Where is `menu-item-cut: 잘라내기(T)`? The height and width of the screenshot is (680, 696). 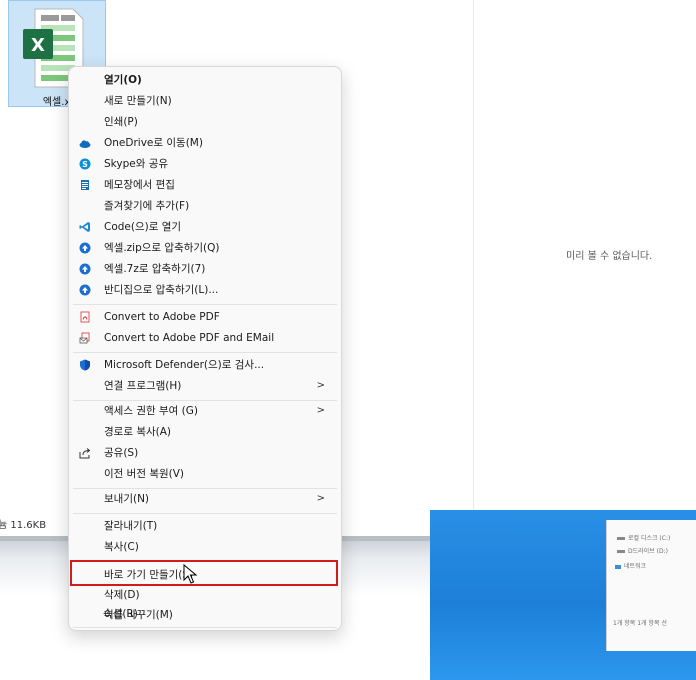
menu-item-cut: 잘라내기(T) is located at coordinates (205, 526).